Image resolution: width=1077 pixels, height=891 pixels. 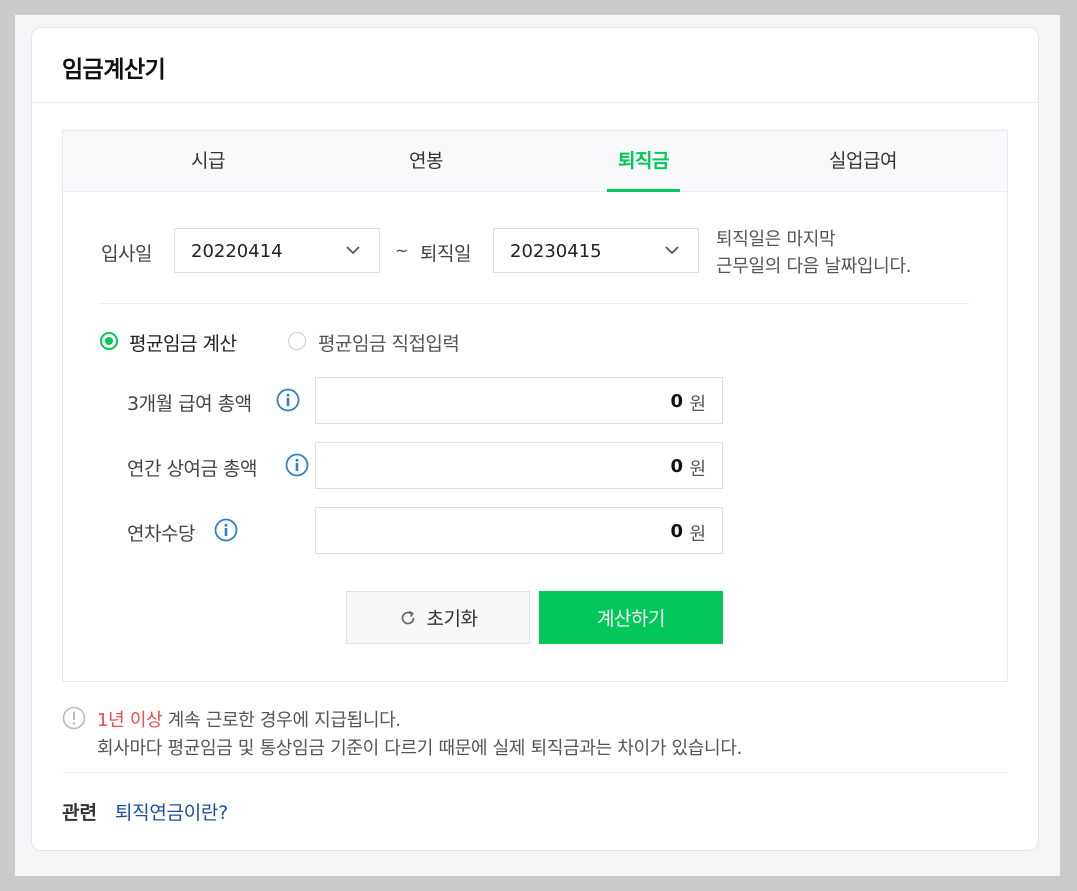 What do you see at coordinates (281, 720) in the screenshot?
I see `info-line-1-text: 계속 근로한 경우에 지급됩니다.` at bounding box center [281, 720].